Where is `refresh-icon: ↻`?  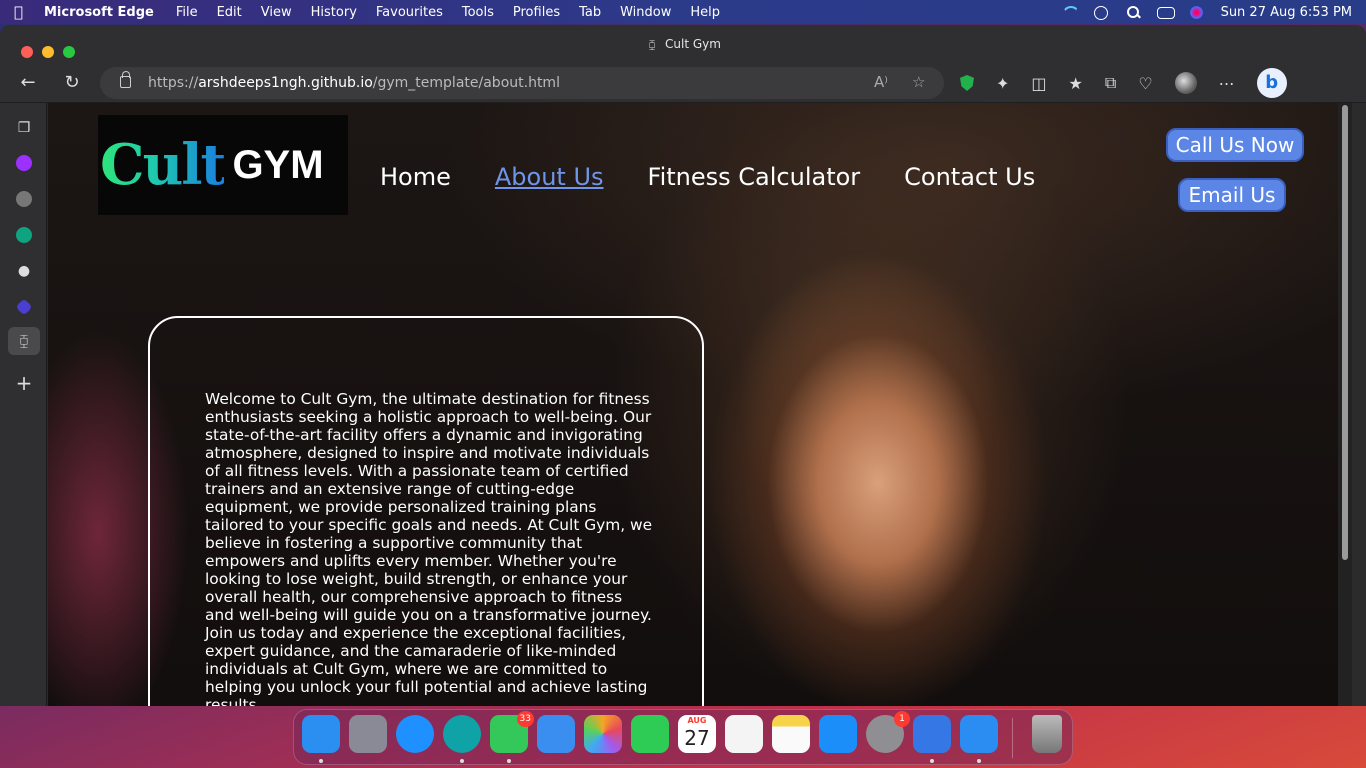
refresh-icon: ↻ is located at coordinates (72, 83).